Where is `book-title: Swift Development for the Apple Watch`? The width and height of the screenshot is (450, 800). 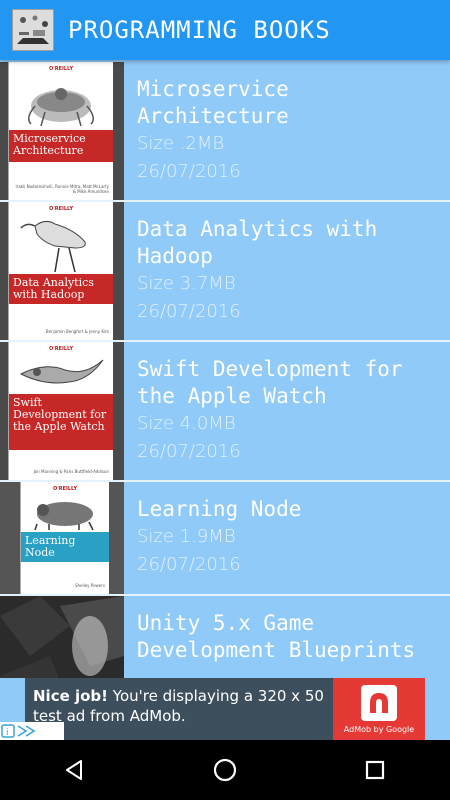 book-title: Swift Development for the Apple Watch is located at coordinates (270, 382).